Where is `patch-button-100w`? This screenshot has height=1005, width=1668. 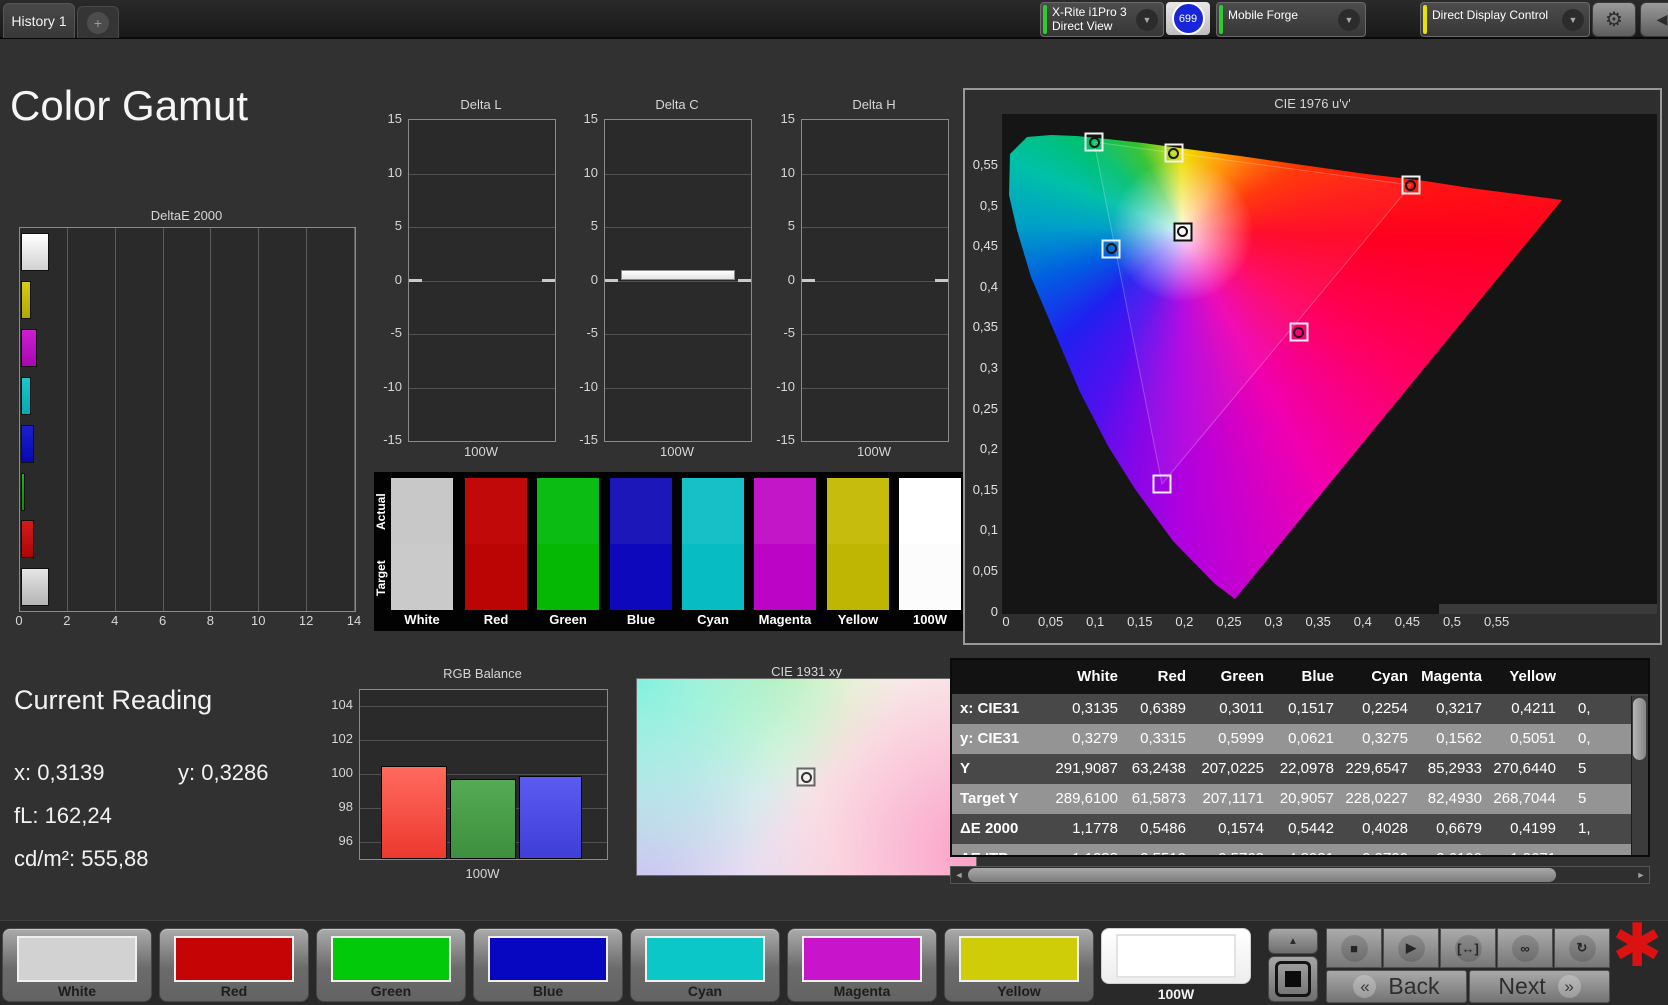 patch-button-100w is located at coordinates (1176, 956).